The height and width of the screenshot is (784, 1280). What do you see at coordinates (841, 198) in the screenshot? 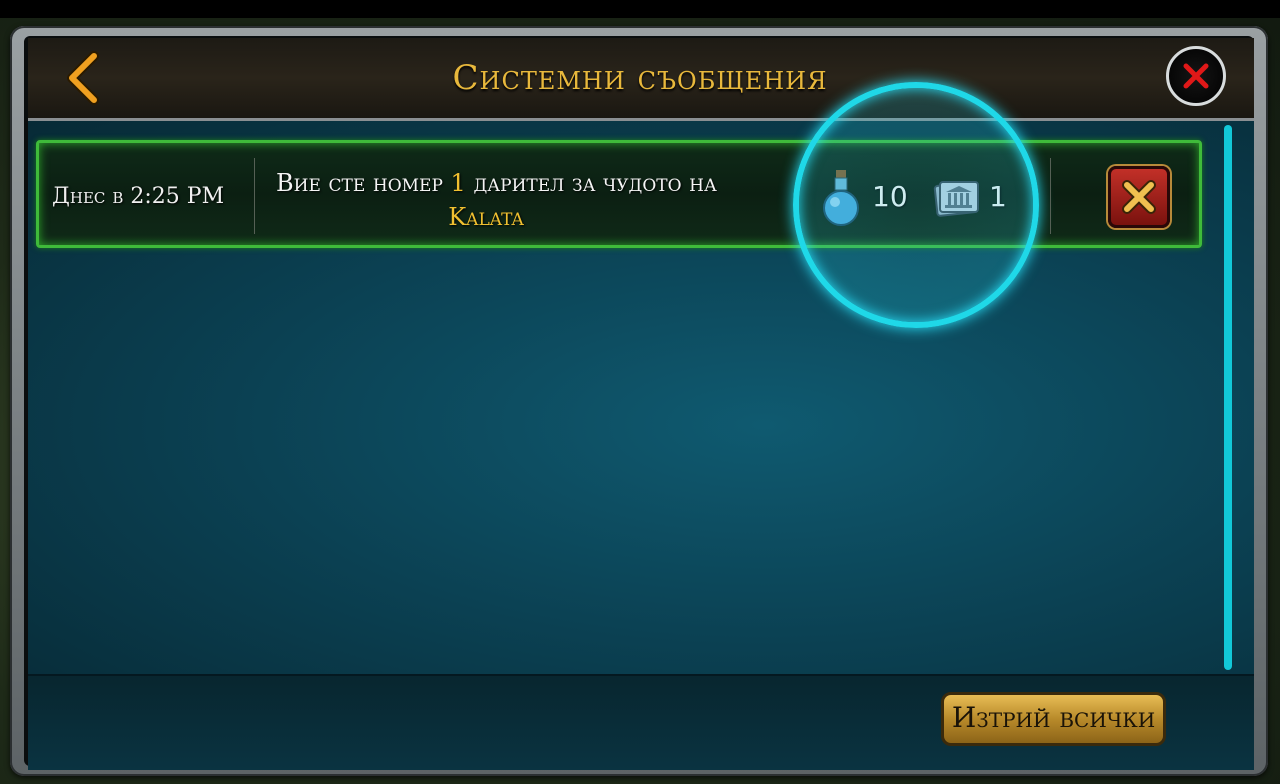
I see `potion-icon` at bounding box center [841, 198].